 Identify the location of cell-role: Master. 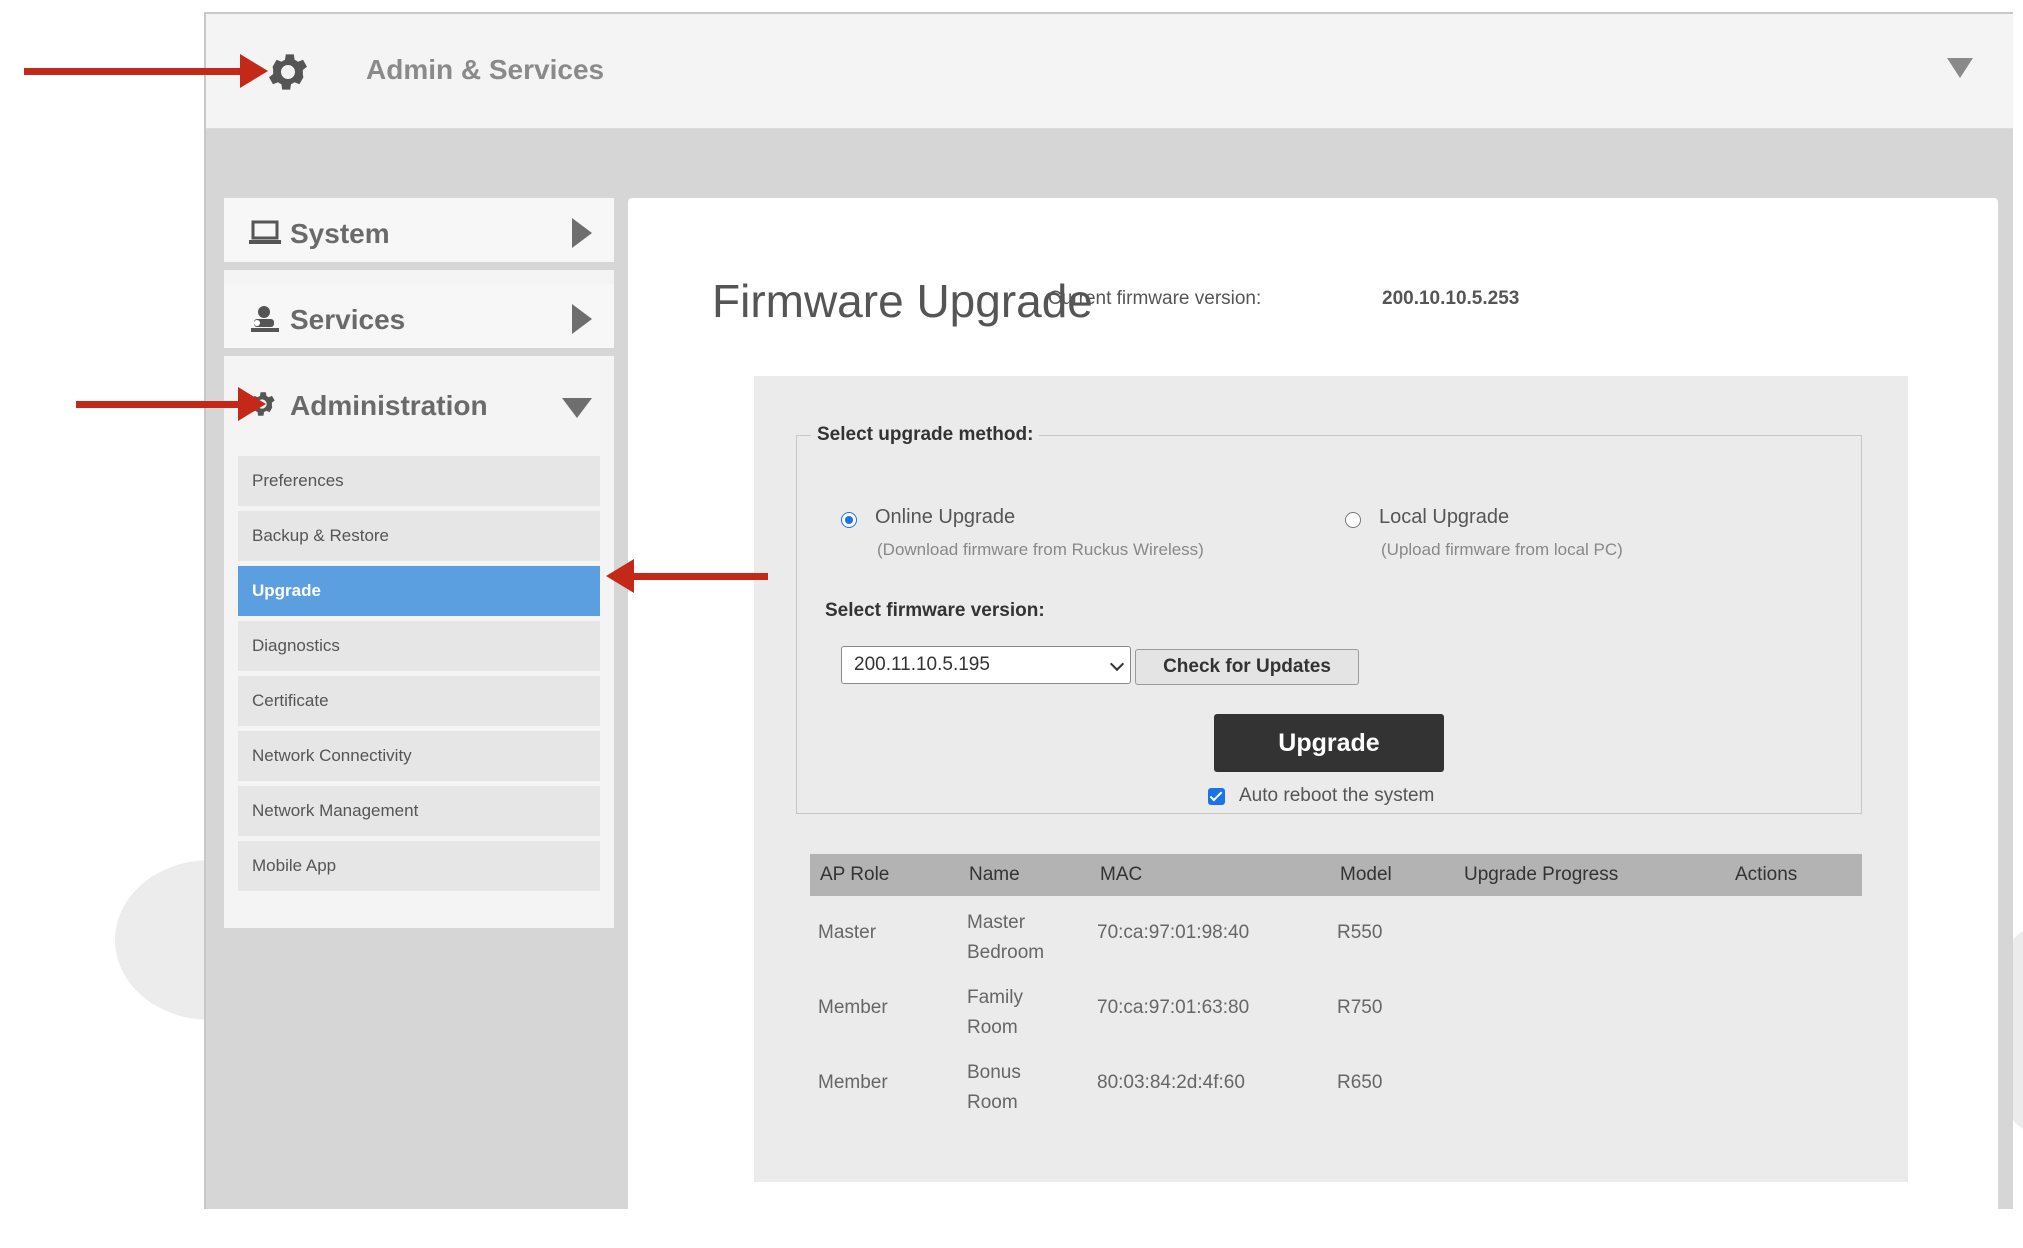
(847, 932).